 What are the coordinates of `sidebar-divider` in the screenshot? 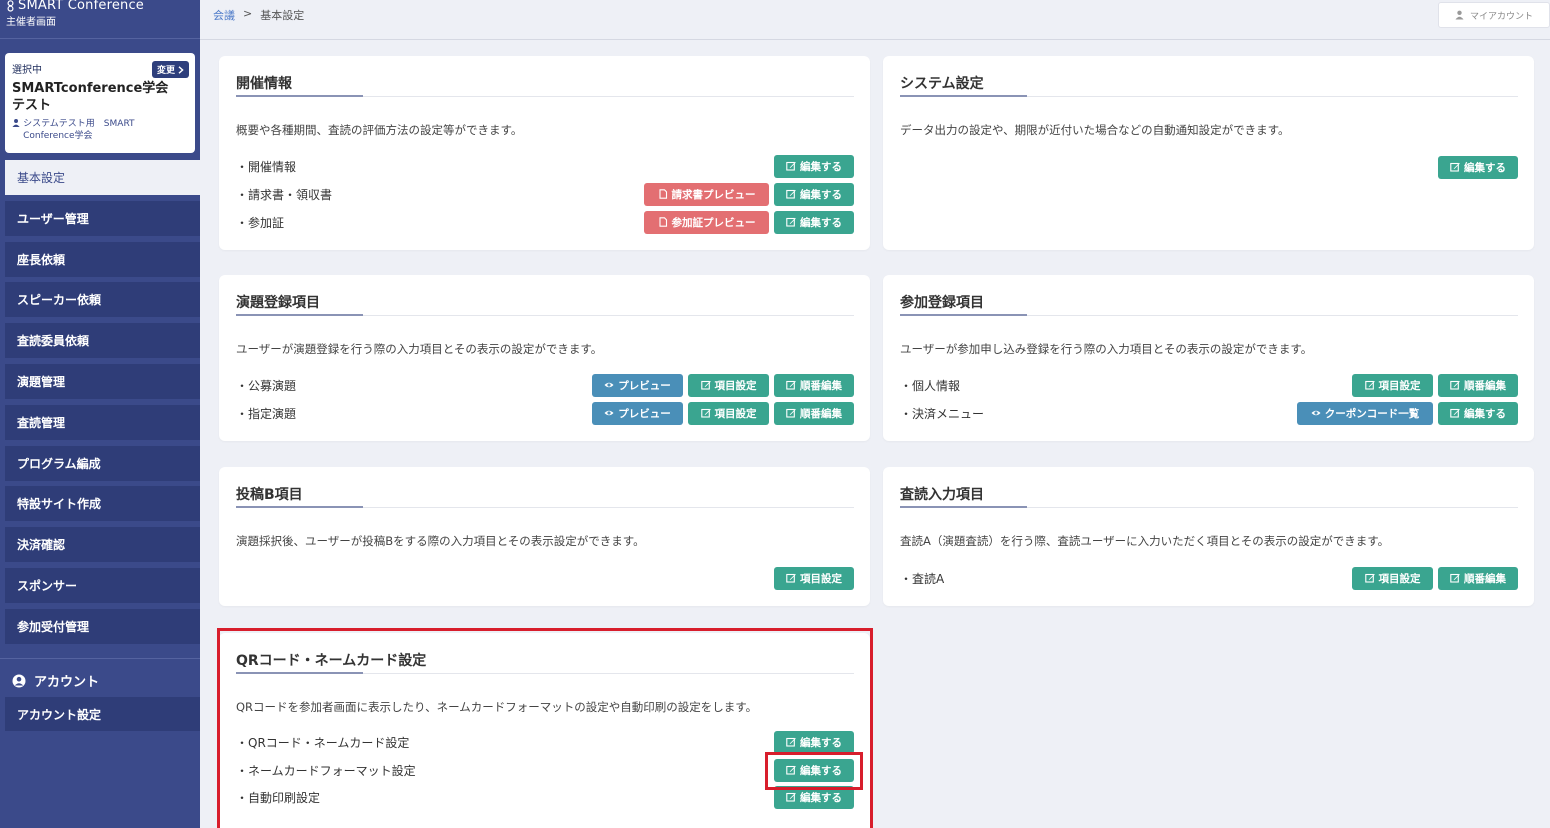 It's located at (100, 658).